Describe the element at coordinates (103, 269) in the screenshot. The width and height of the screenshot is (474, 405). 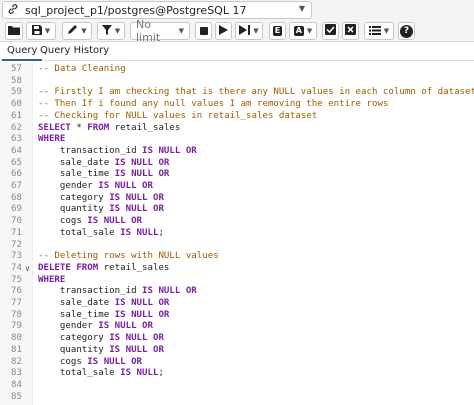
I see `code-text: DELETE FROM retail_sales` at that location.